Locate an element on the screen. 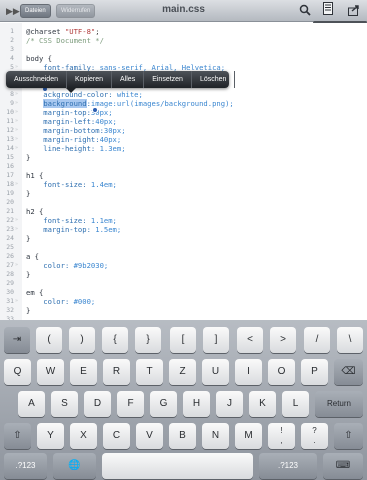  key-e: E is located at coordinates (83, 372).